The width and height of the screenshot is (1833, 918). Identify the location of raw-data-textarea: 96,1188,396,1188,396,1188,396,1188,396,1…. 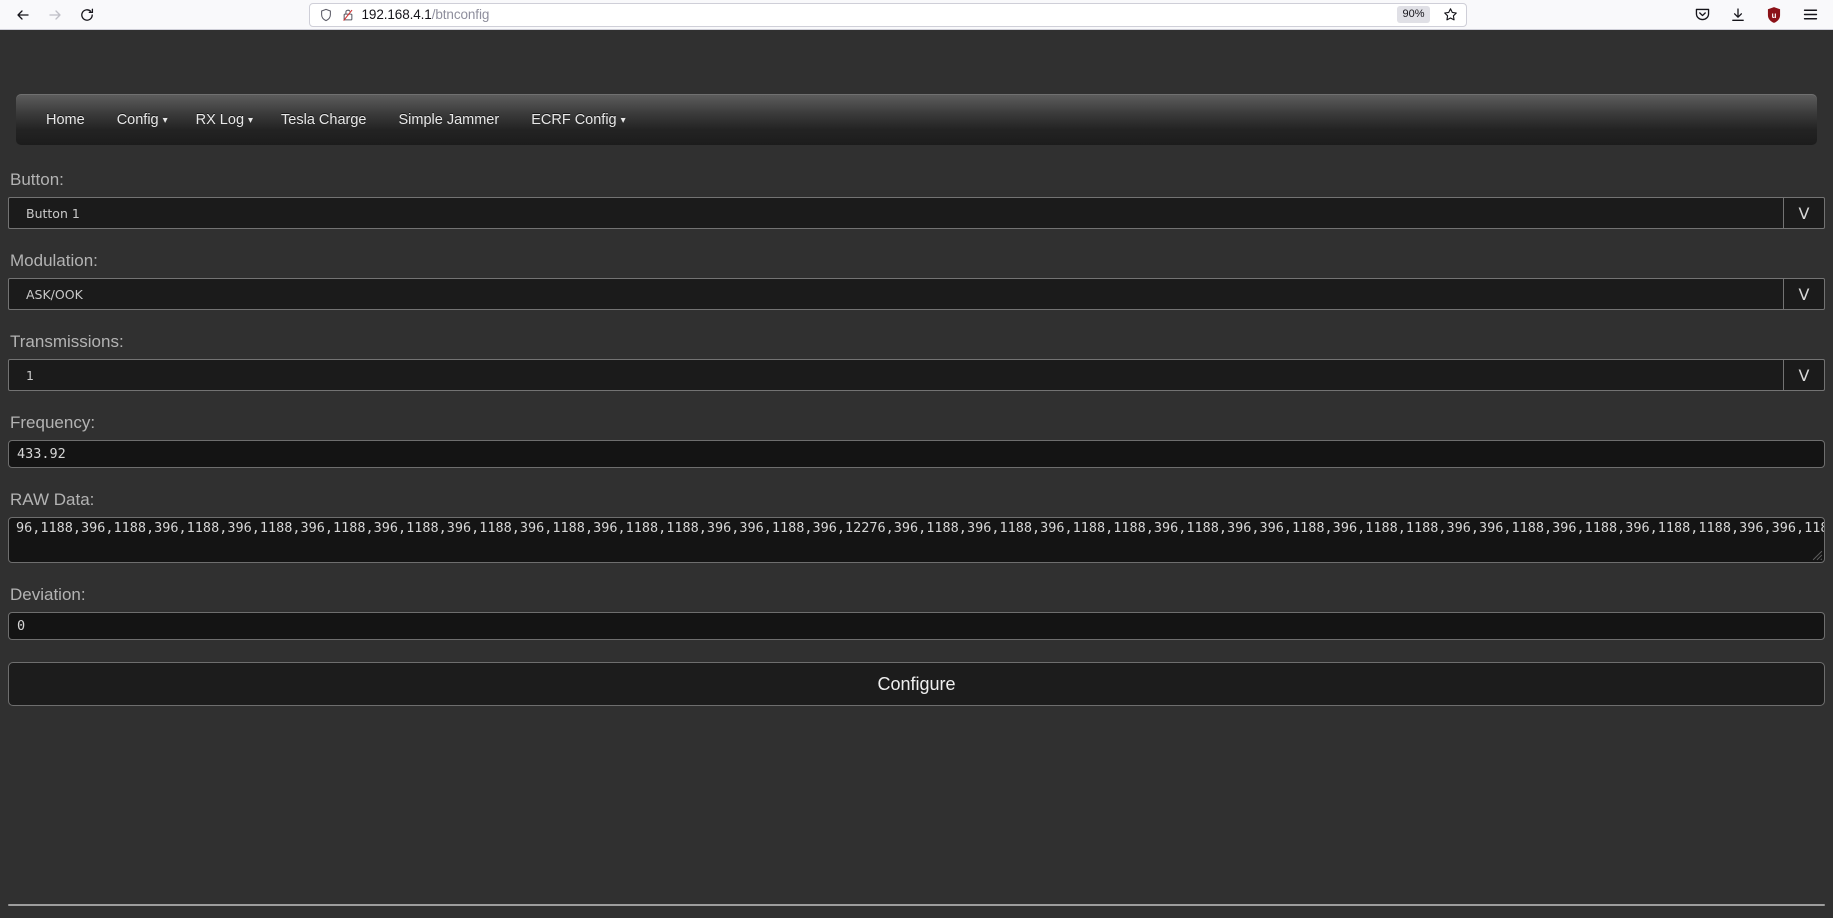
(916, 540).